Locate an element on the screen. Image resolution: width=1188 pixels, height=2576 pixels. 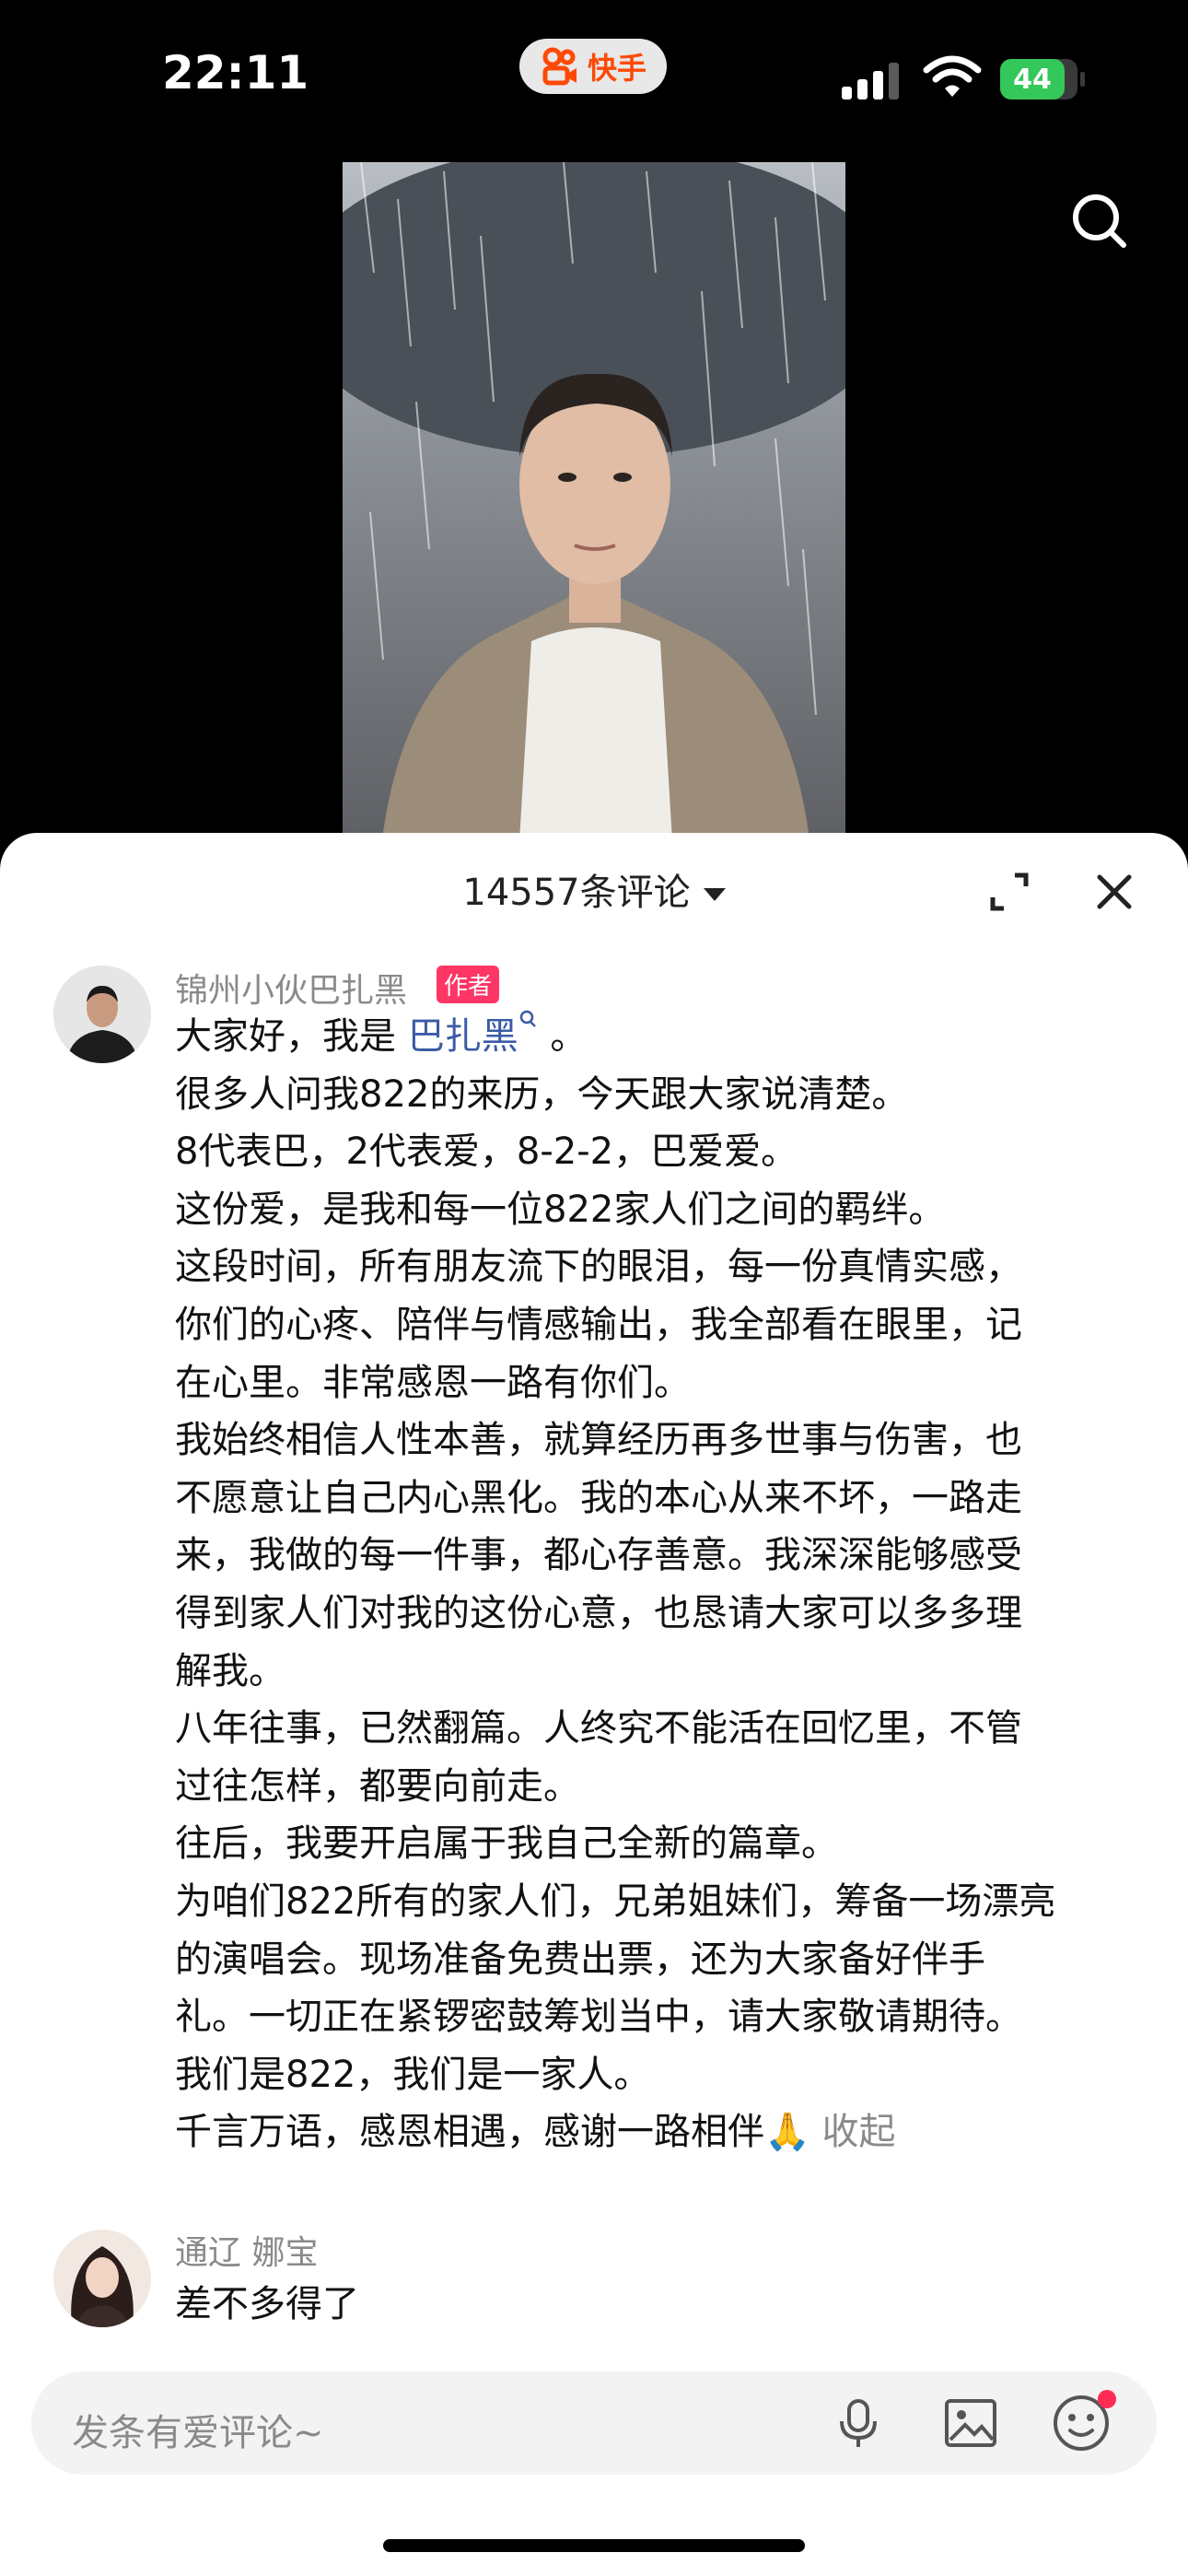
comment-line: 过往怎样，都要向前走。 is located at coordinates (377, 1786).